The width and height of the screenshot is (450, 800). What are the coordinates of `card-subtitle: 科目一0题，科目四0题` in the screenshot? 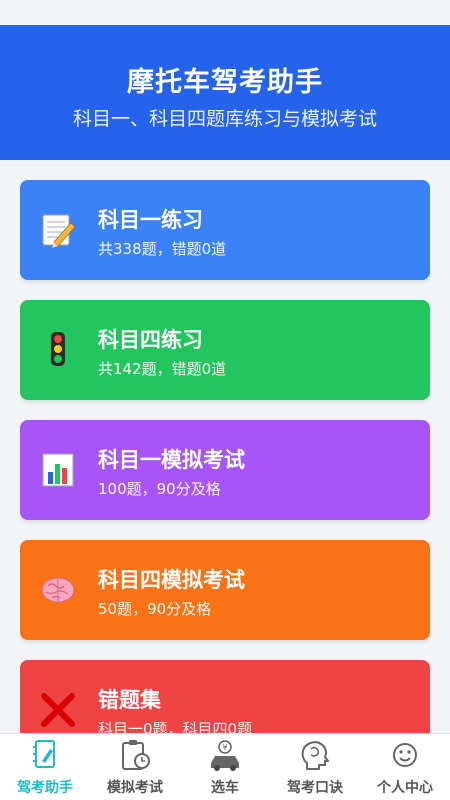 It's located at (175, 726).